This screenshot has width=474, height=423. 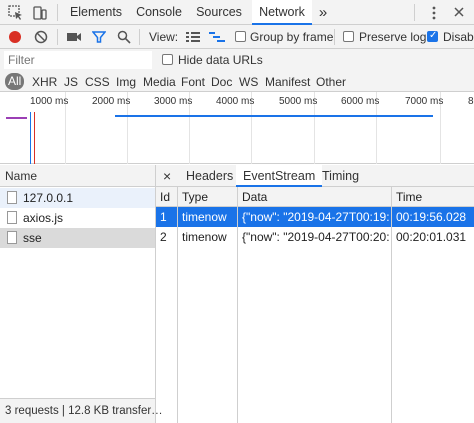 What do you see at coordinates (219, 12) in the screenshot?
I see `tab-sources: Sources` at bounding box center [219, 12].